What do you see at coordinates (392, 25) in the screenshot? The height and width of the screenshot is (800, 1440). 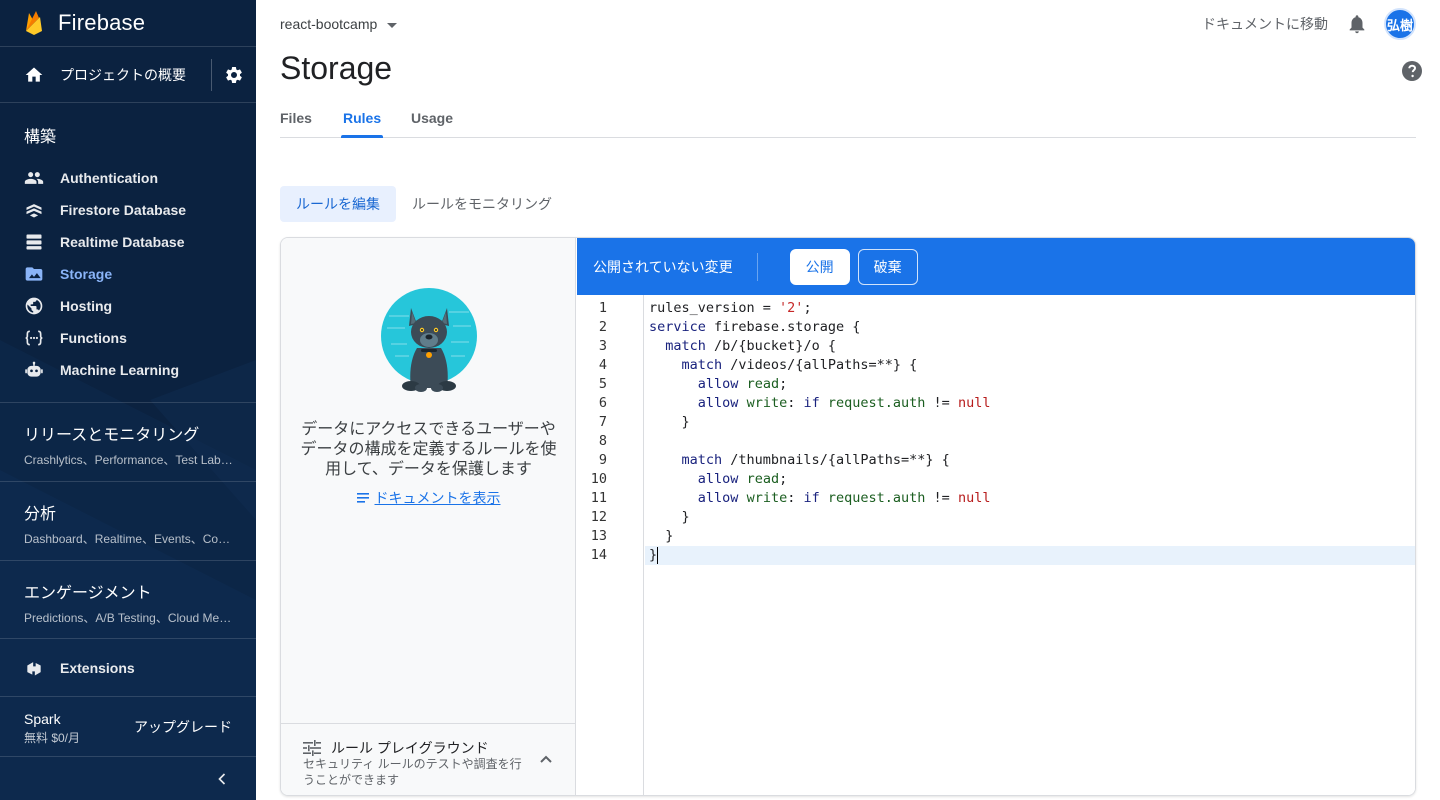 I see `chevron-down-icon` at bounding box center [392, 25].